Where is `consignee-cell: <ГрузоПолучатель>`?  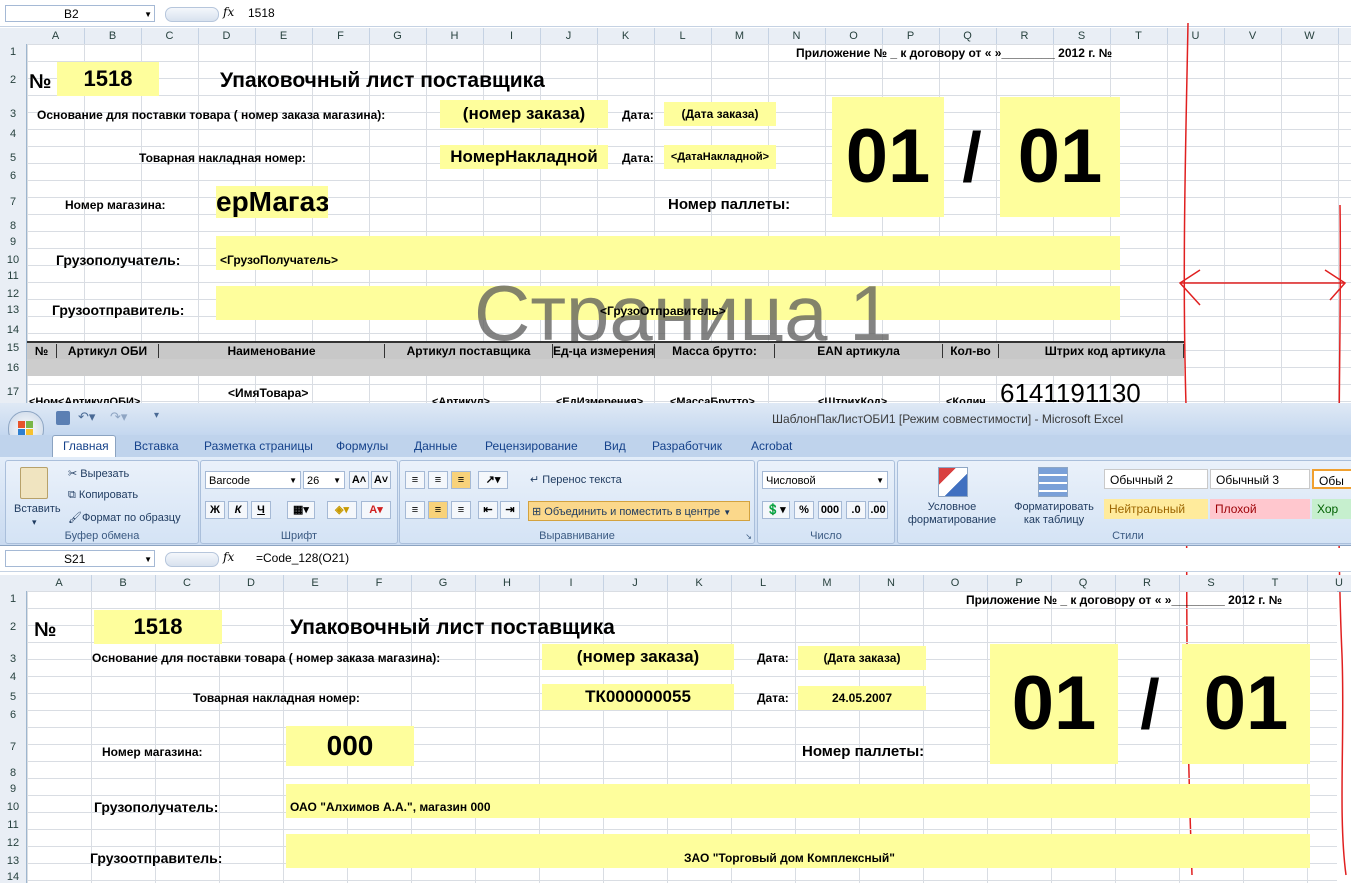 consignee-cell: <ГрузоПолучатель> is located at coordinates (668, 253).